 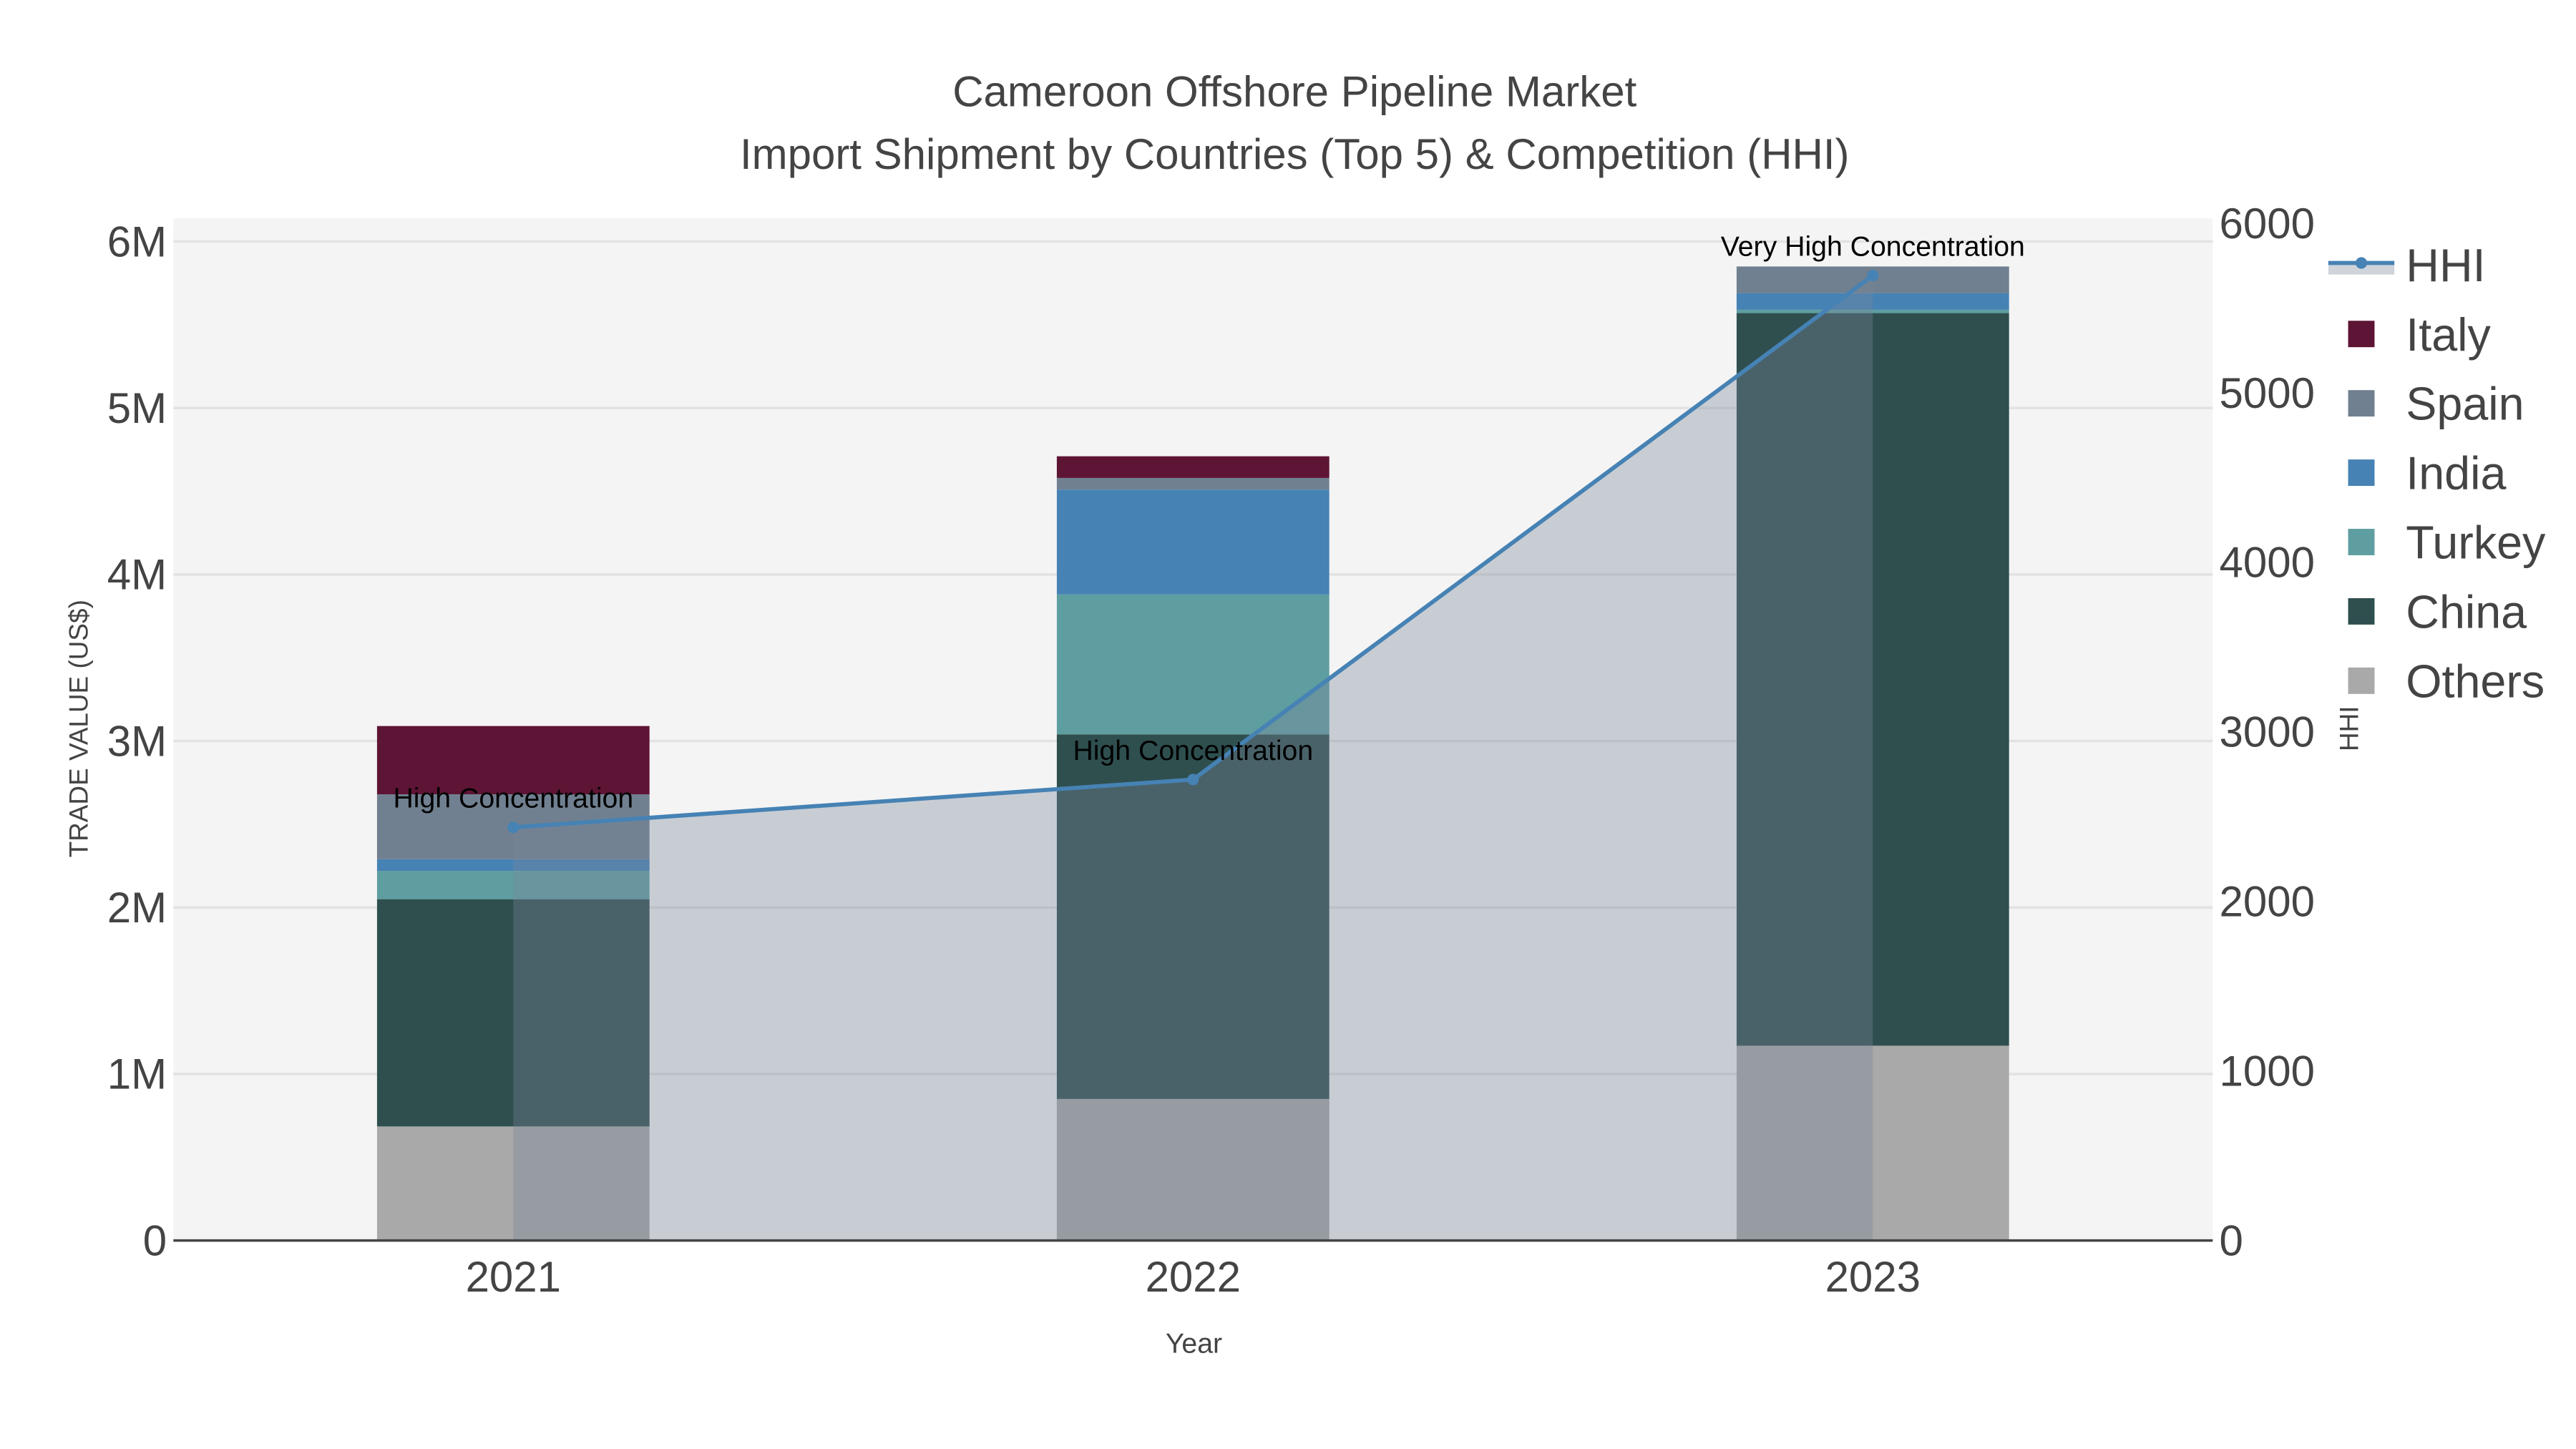 I want to click on y-tick-label: 3M, so click(x=137, y=741).